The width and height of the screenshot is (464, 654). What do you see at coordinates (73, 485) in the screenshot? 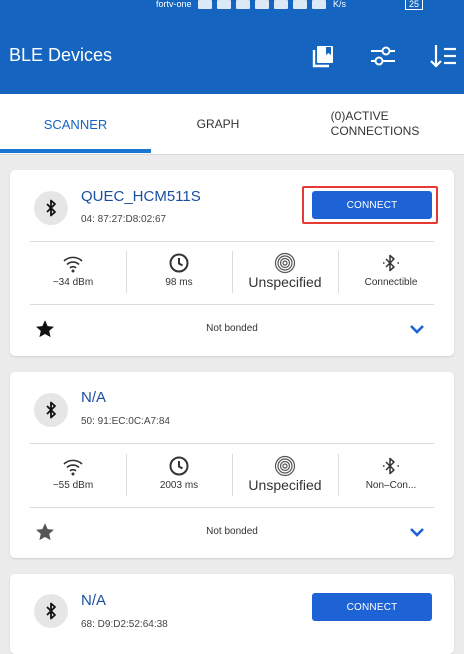
I see `rssi-value: −55 dBm` at bounding box center [73, 485].